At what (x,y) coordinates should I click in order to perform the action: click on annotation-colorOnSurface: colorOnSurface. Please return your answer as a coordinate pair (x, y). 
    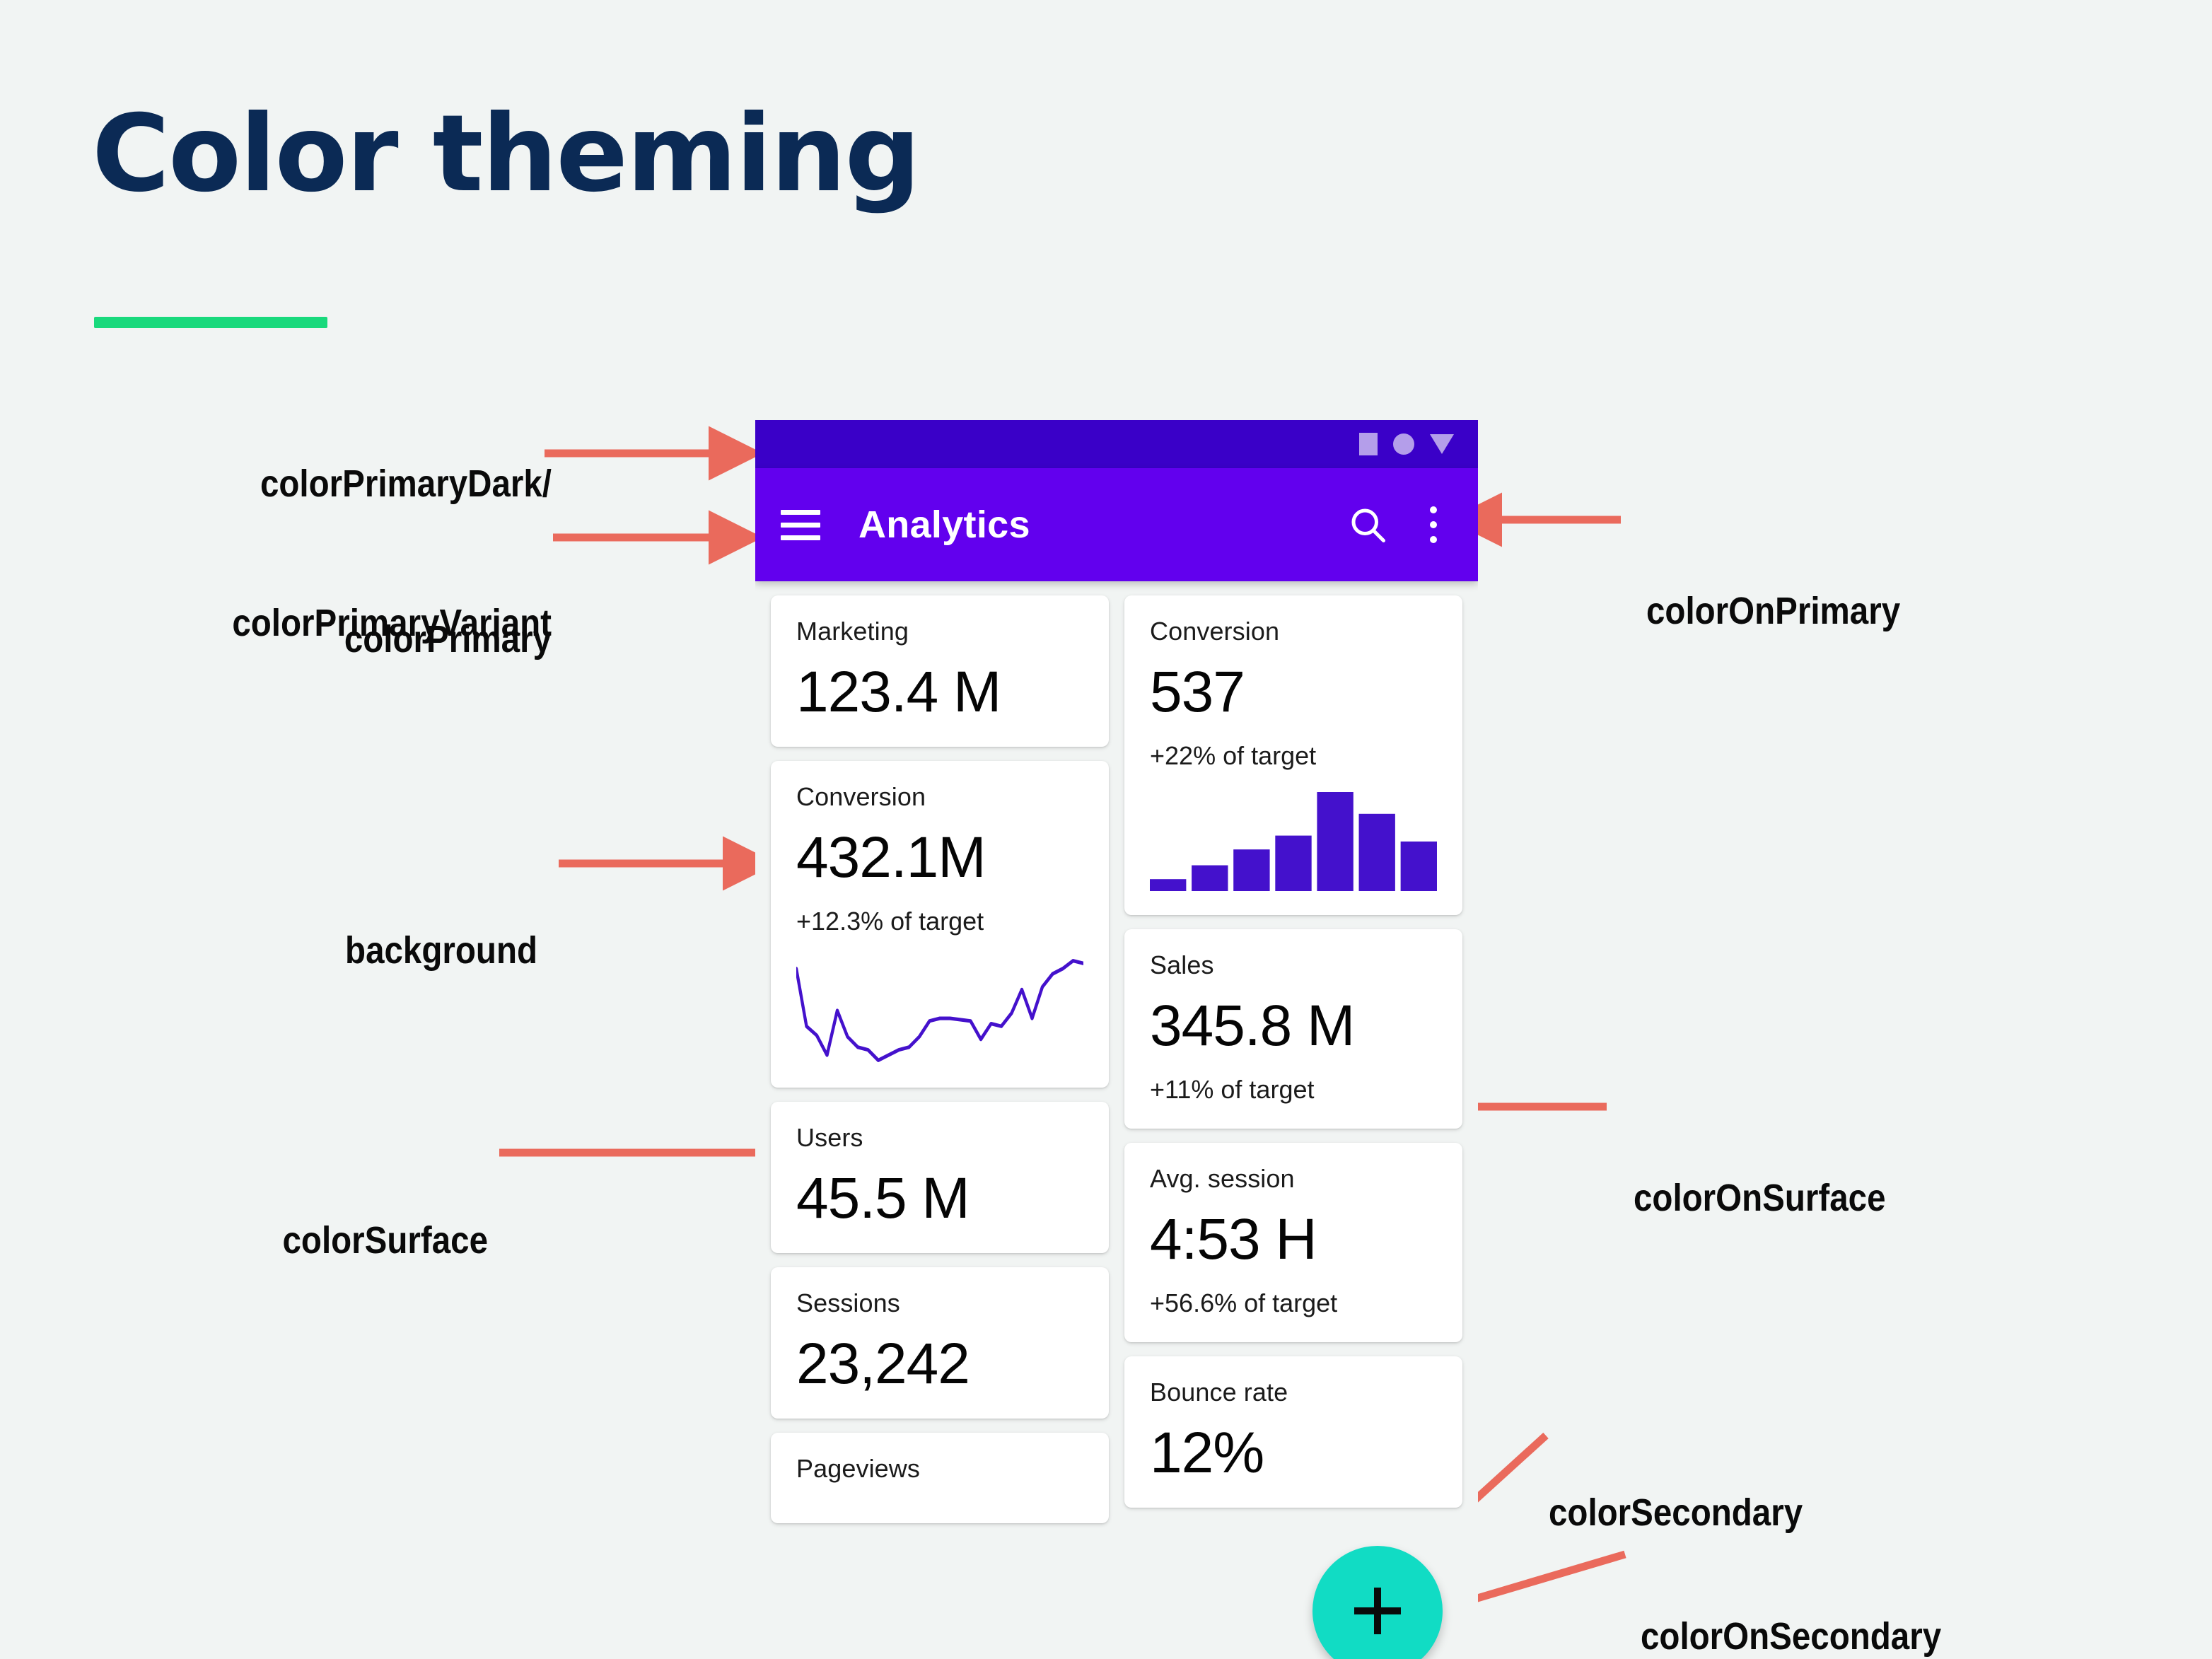
    Looking at the image, I should click on (1759, 1198).